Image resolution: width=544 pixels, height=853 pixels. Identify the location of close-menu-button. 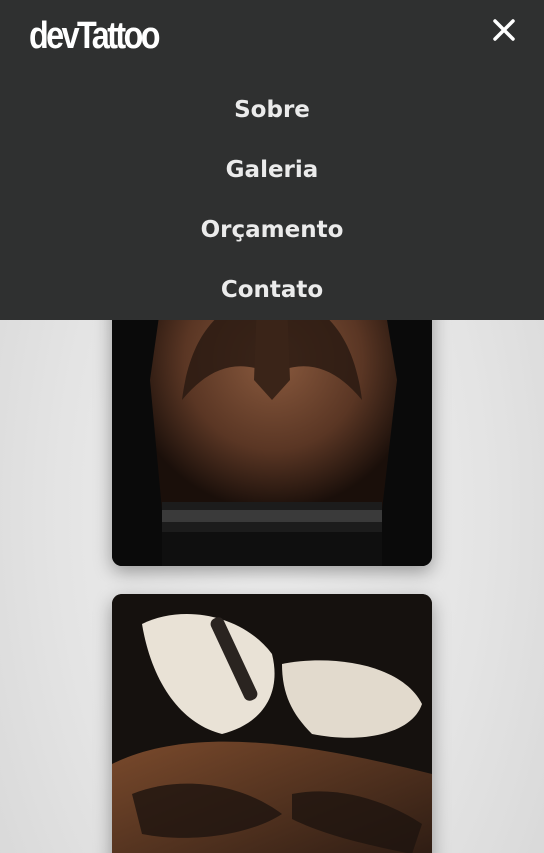
(504, 30).